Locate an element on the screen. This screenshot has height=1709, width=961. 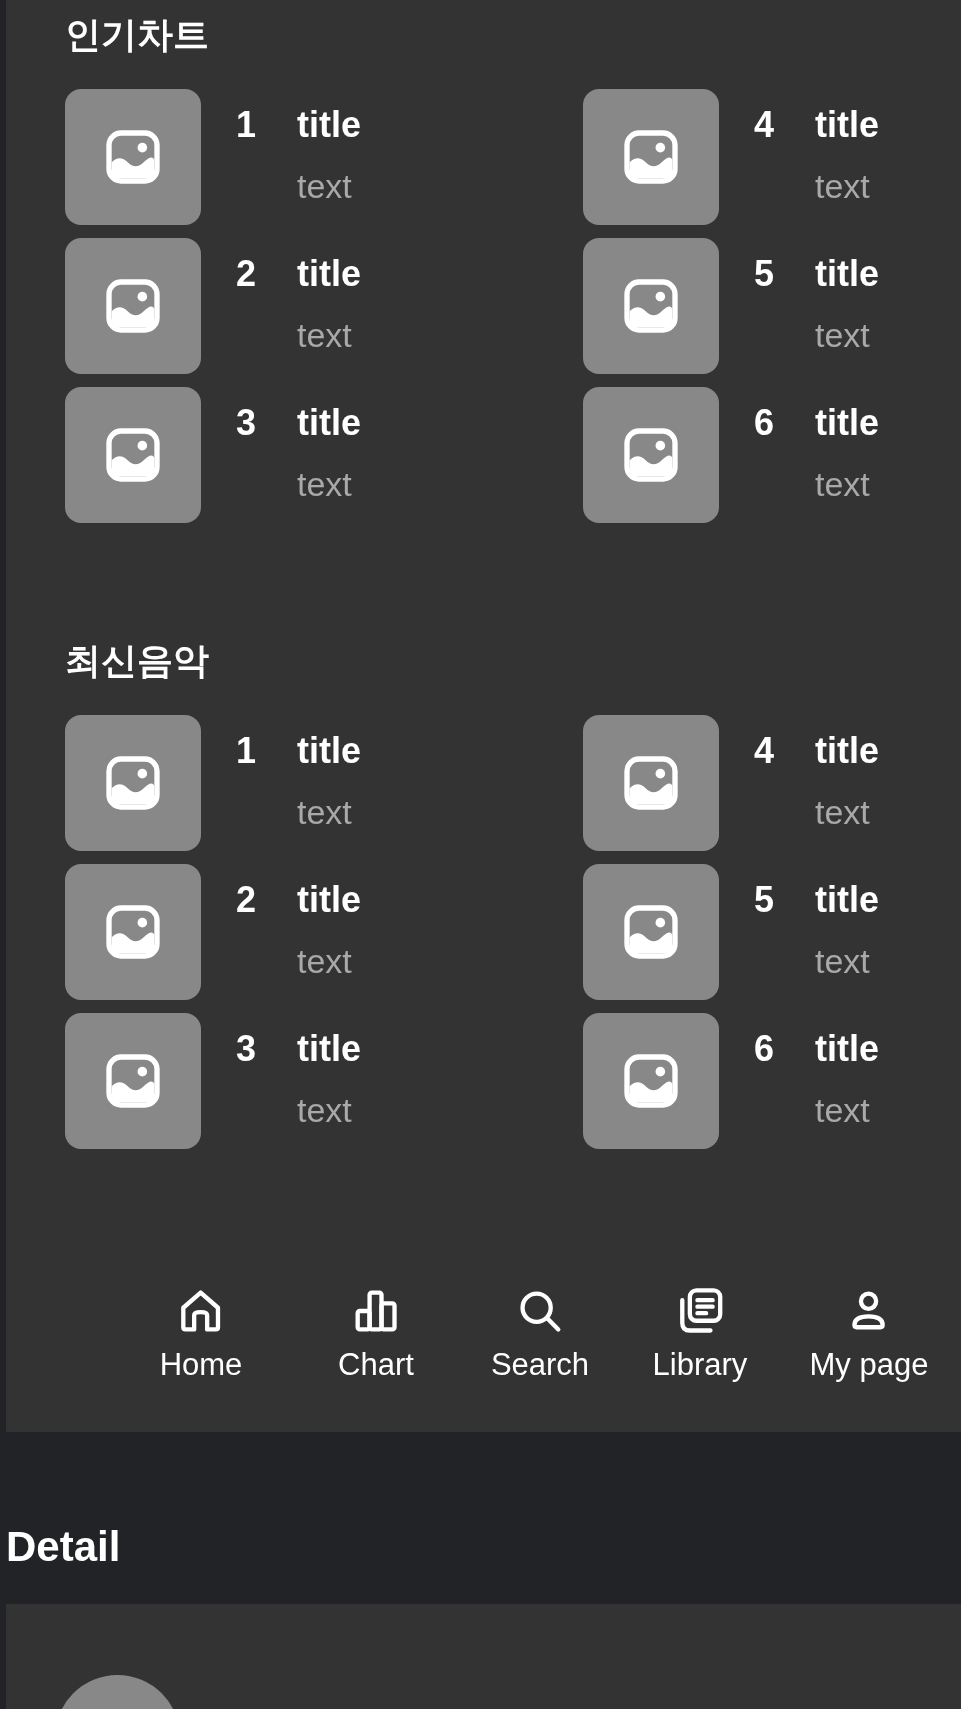
nav-tab: My page is located at coordinates (869, 1335).